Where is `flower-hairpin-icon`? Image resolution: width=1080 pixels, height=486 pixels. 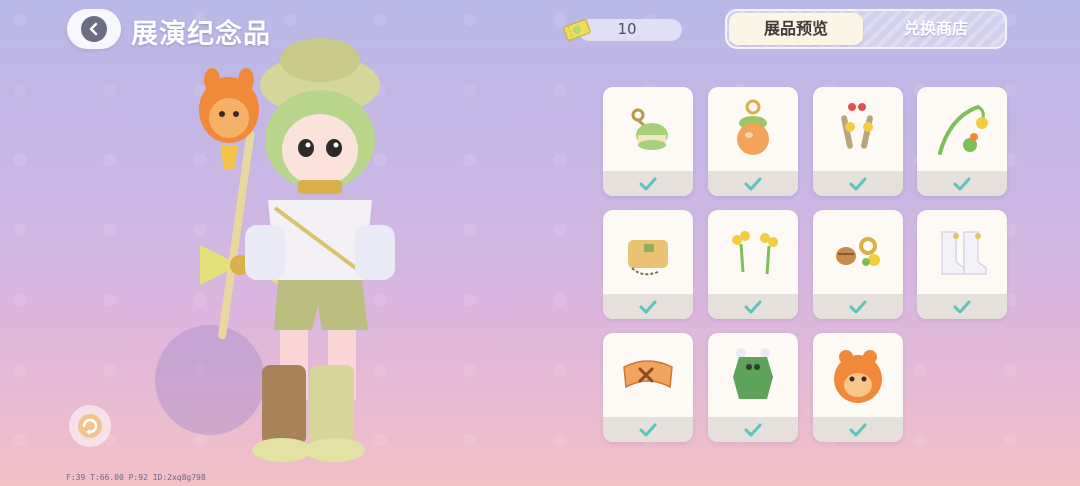 flower-hairpin-icon is located at coordinates (858, 129).